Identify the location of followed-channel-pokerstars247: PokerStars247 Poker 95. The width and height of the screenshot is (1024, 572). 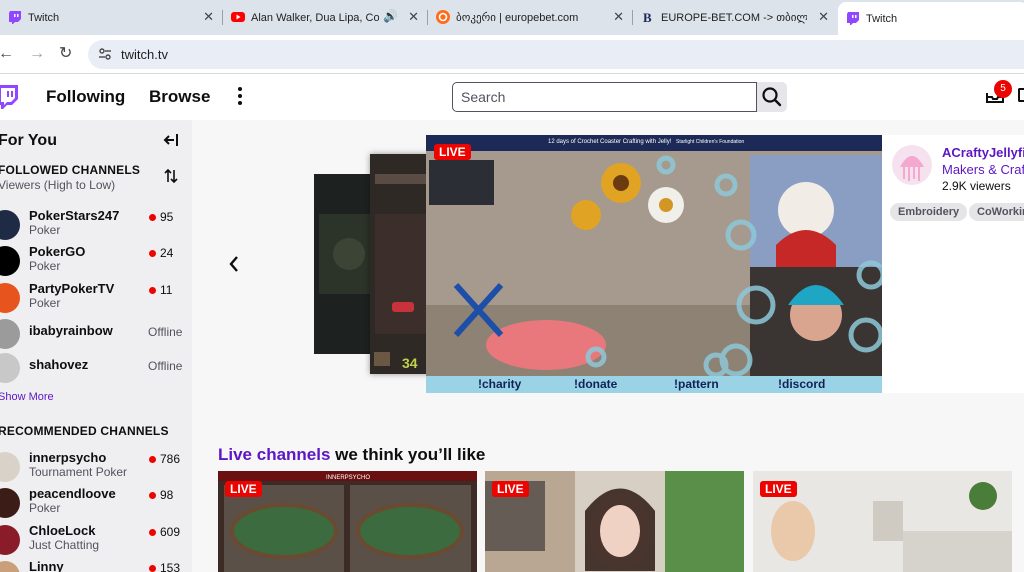
(96, 223).